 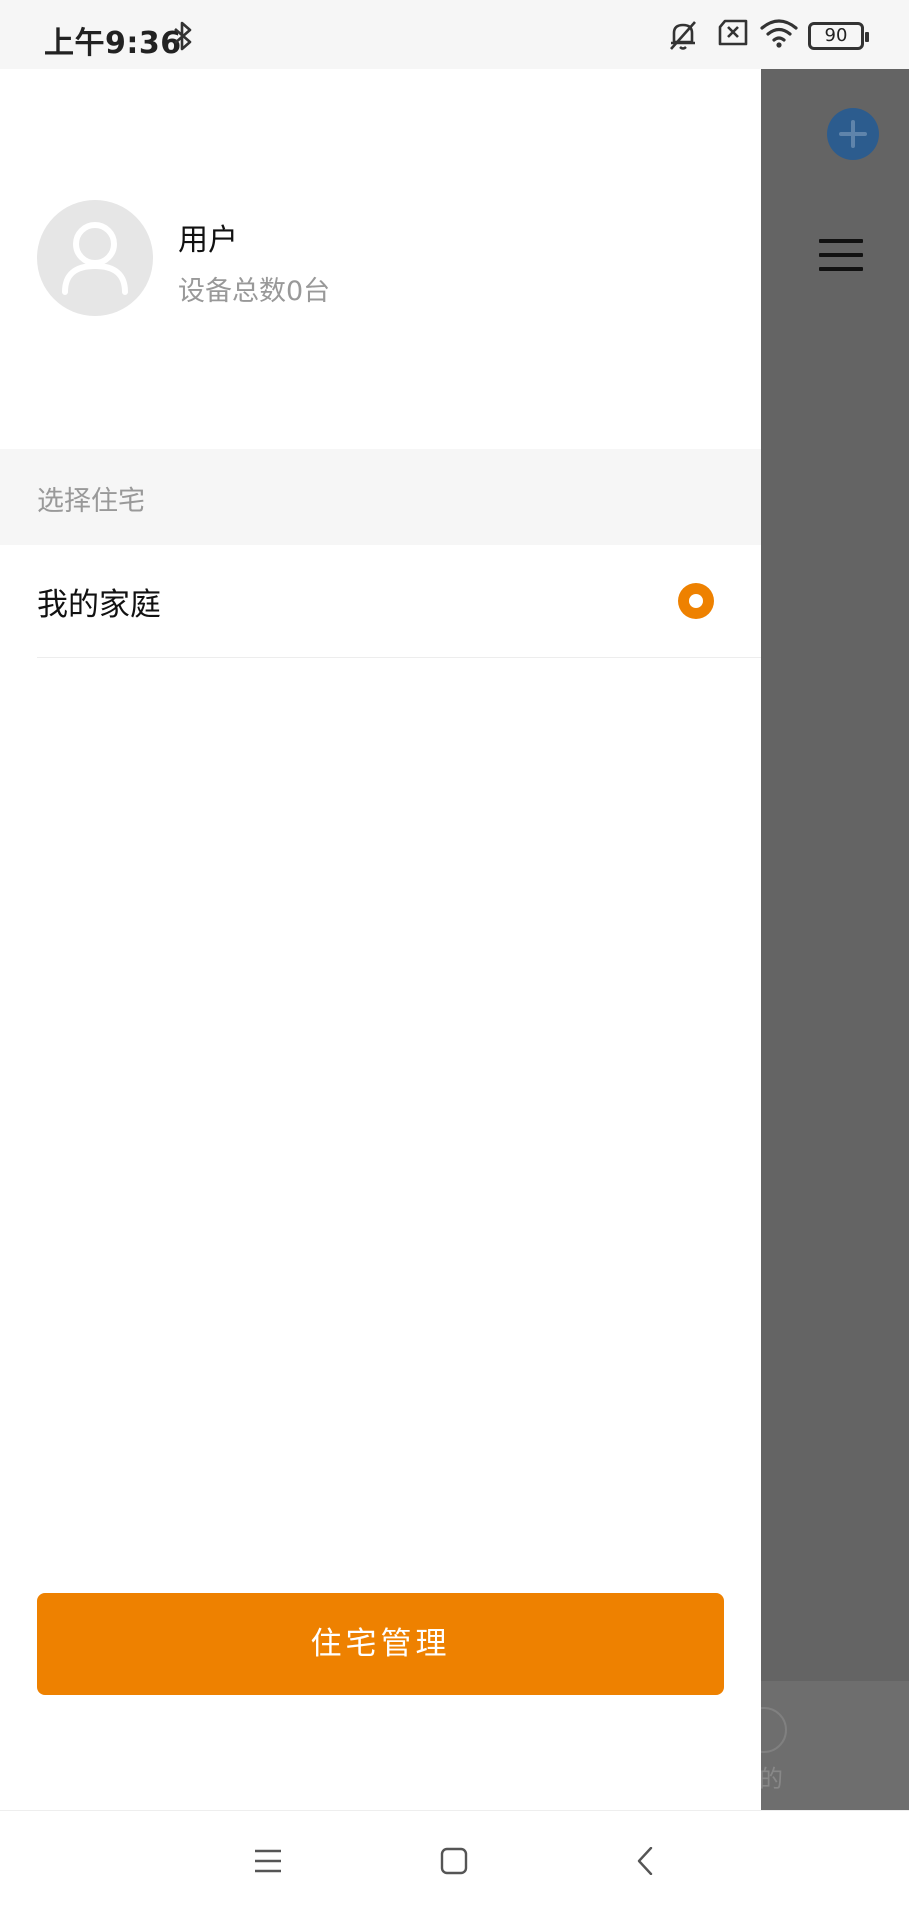 I want to click on user-avatar-icon, so click(x=95, y=258).